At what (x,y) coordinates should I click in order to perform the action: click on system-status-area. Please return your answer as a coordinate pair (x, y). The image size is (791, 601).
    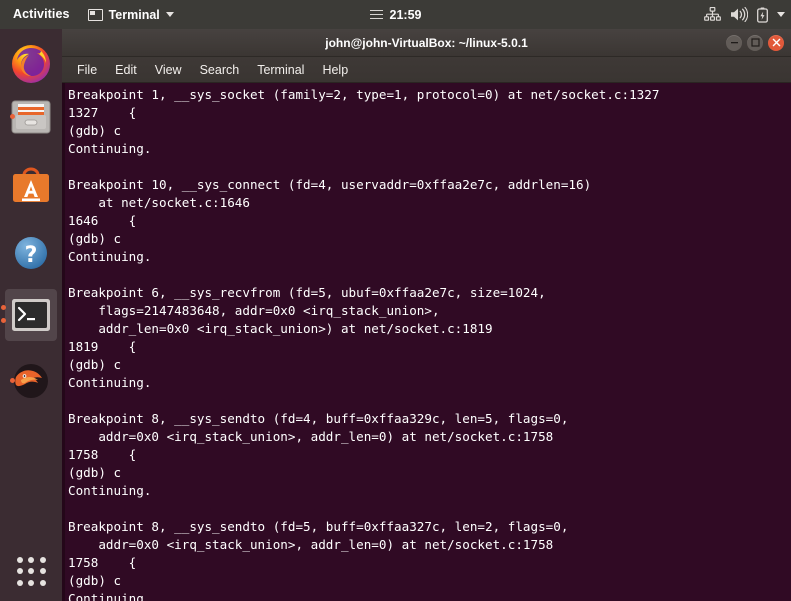
    Looking at the image, I should click on (744, 14).